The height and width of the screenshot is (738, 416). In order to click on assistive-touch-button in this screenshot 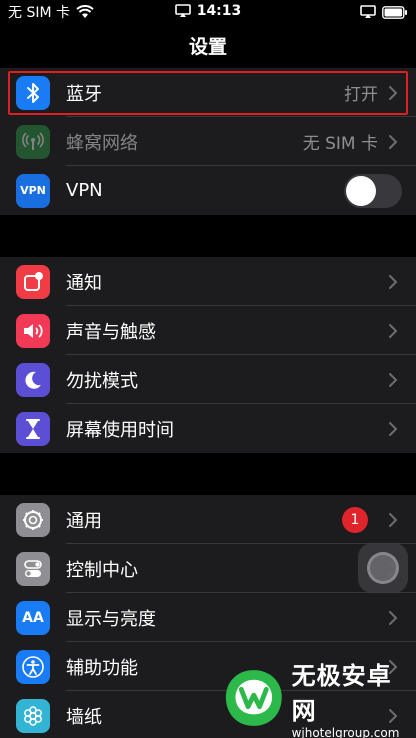, I will do `click(383, 568)`.